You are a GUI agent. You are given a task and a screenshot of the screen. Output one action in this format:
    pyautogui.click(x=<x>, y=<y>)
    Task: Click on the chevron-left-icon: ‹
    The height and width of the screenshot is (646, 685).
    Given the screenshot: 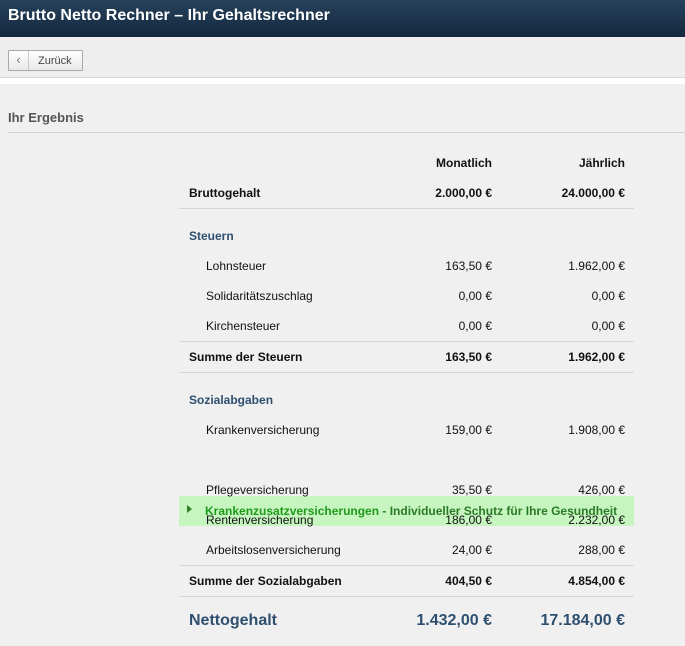 What is the action you would take?
    pyautogui.click(x=19, y=60)
    